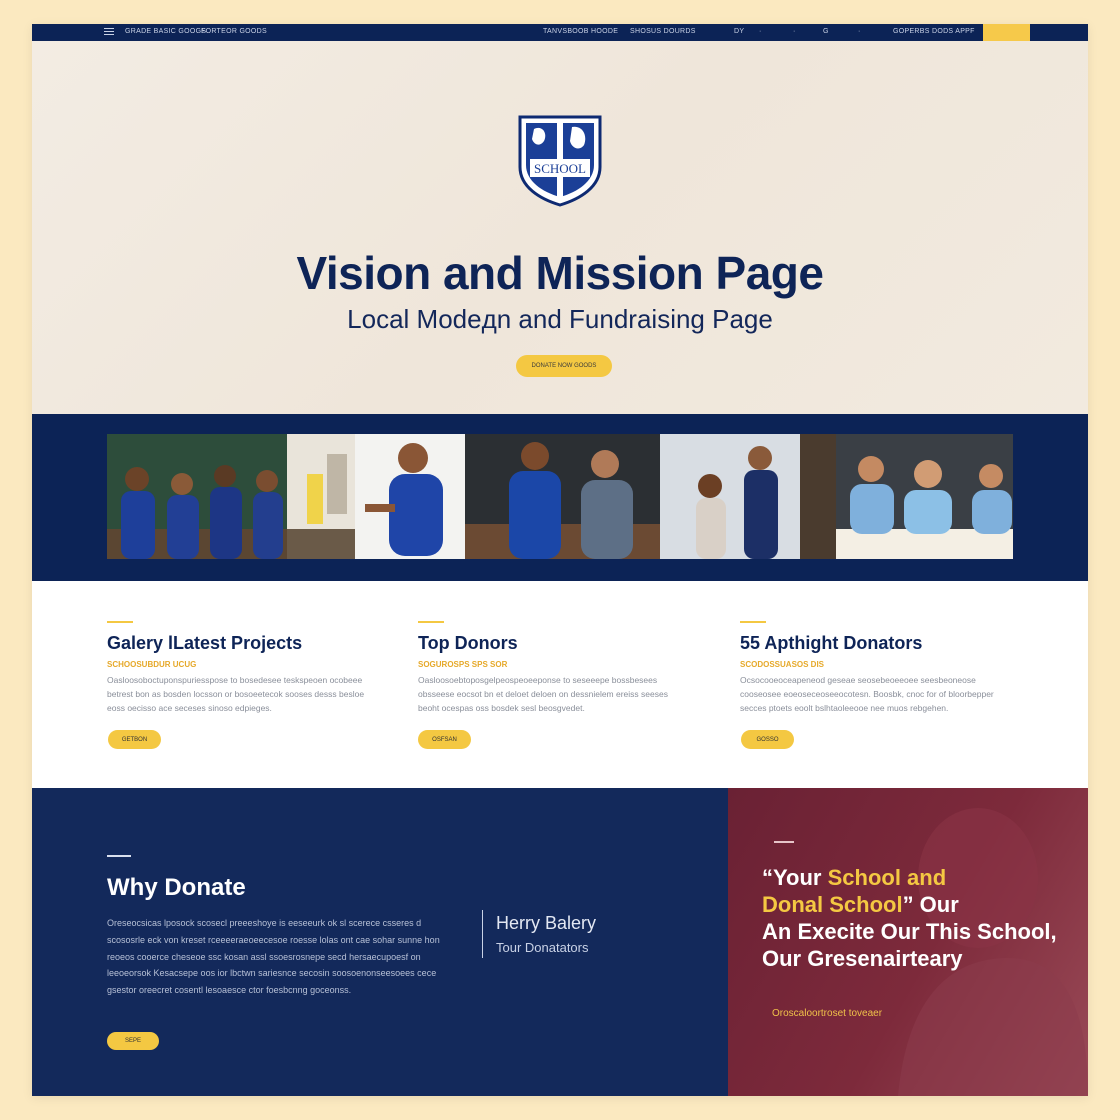 The width and height of the screenshot is (1120, 1120). What do you see at coordinates (176, 887) in the screenshot?
I see `section-title: Why Donate` at bounding box center [176, 887].